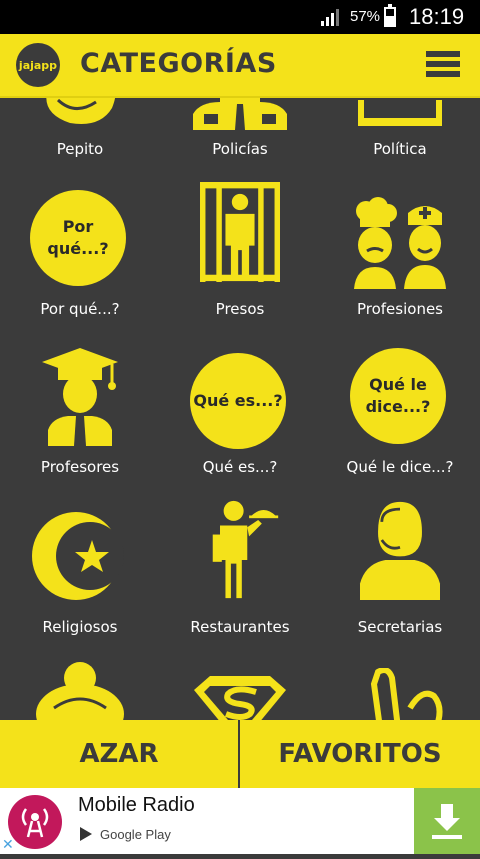 The image size is (480, 859). I want to click on store-badge: Google Play, so click(124, 834).